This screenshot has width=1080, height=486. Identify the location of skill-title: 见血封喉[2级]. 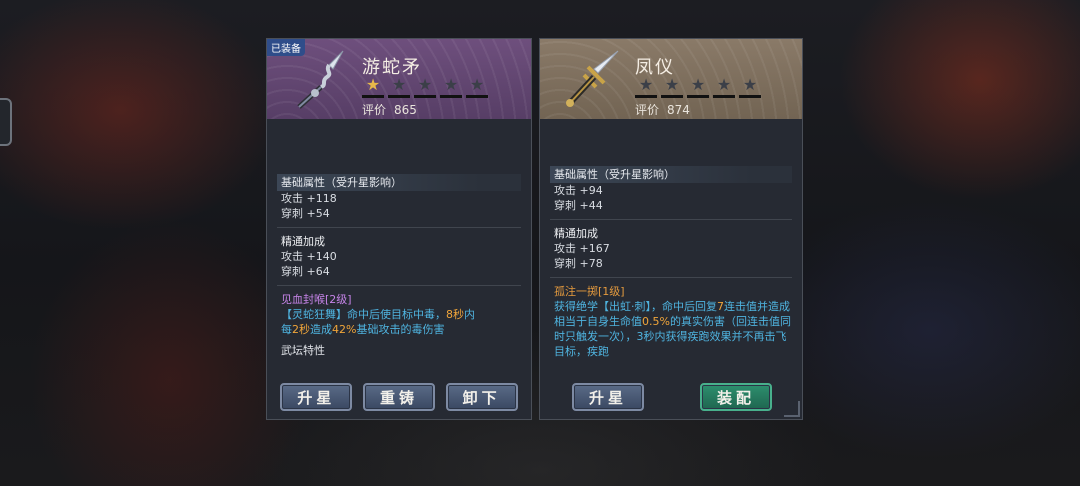
(316, 299).